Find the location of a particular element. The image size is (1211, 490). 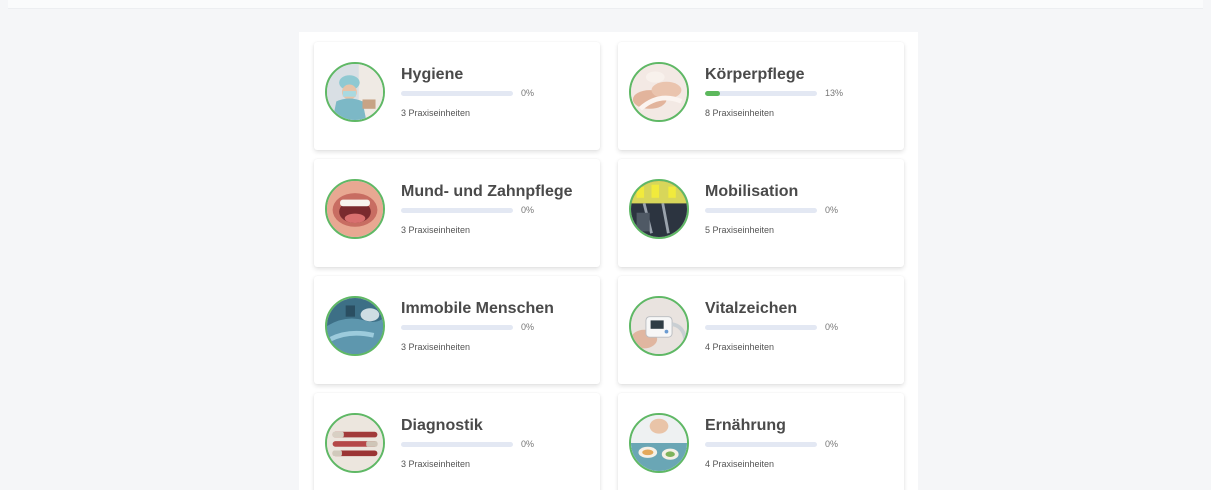

course-card-immobile-menschen: Immobile Menschen 0% 3 Praxiseinheiten is located at coordinates (457, 330).